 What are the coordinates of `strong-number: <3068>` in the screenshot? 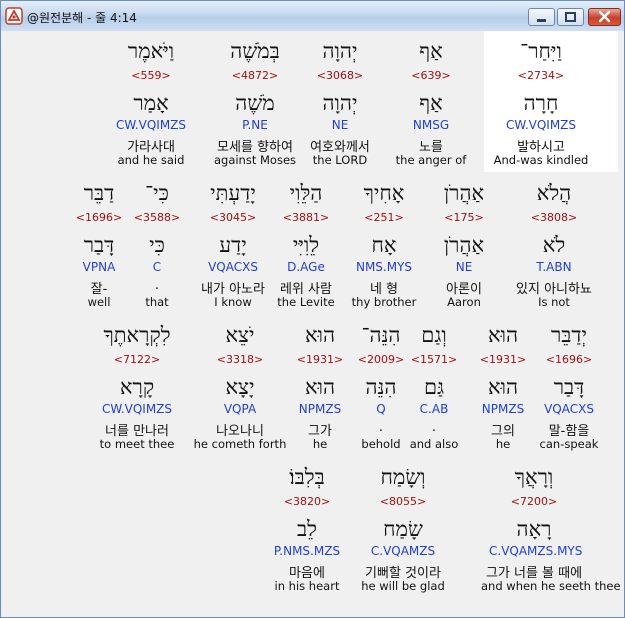 It's located at (340, 75).